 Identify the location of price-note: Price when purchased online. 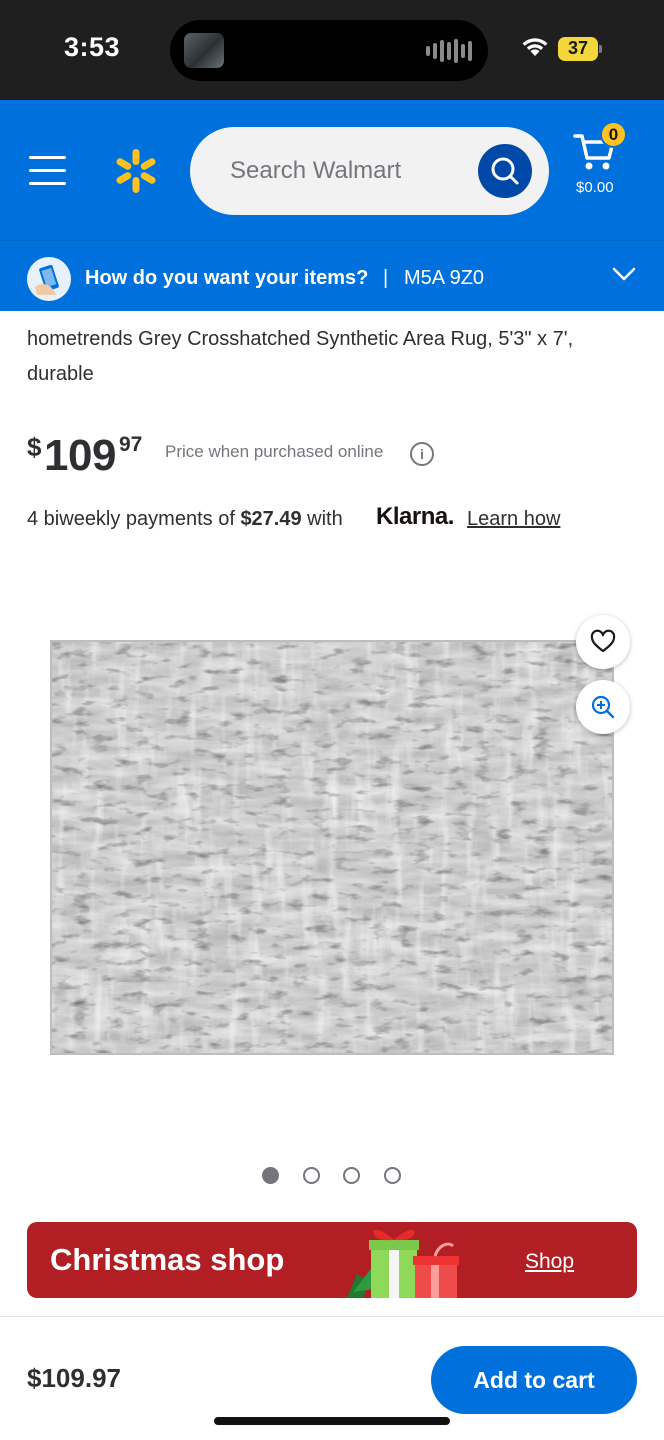
(274, 451).